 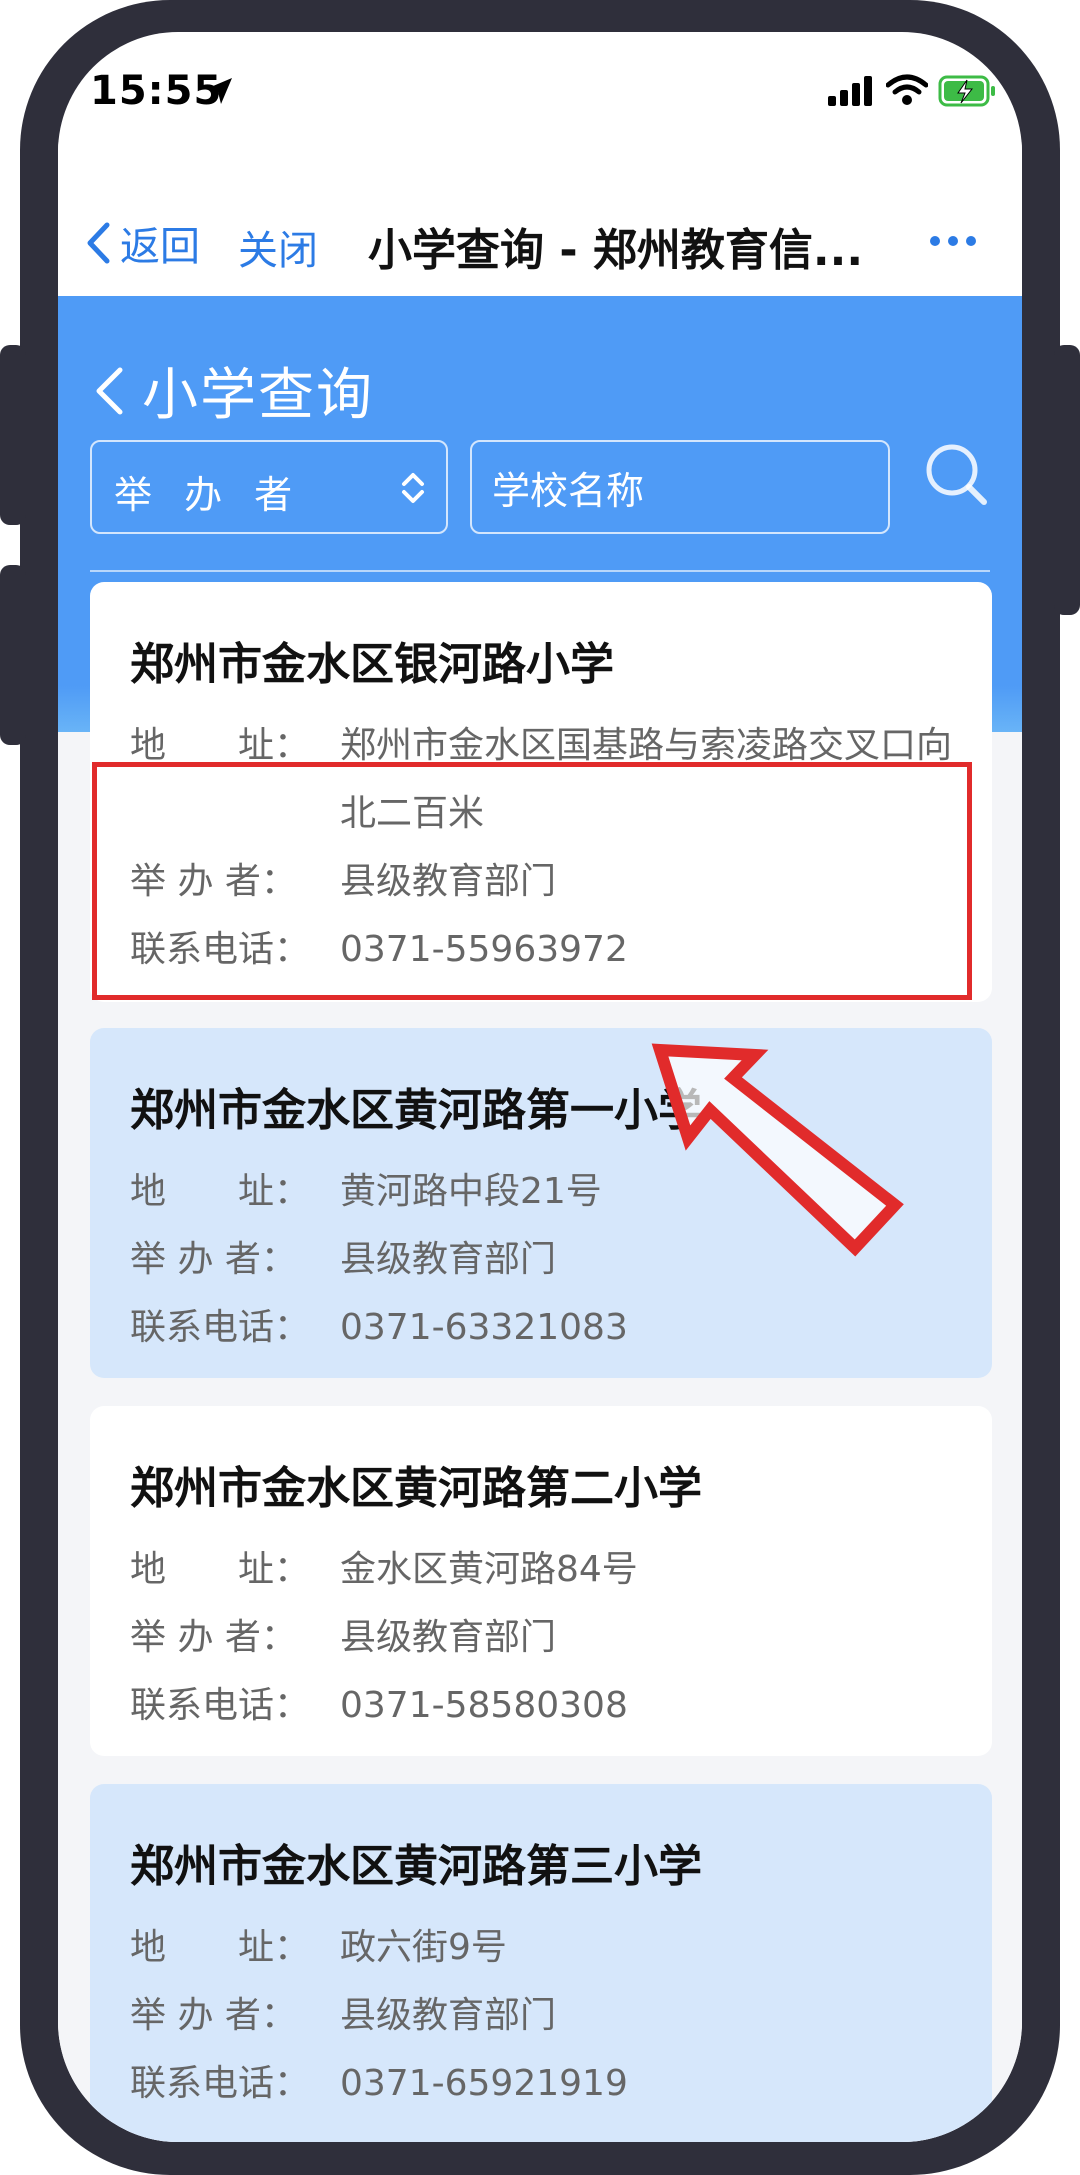 I want to click on school-name: 郑州市金水区银河路小学, so click(x=372, y=664).